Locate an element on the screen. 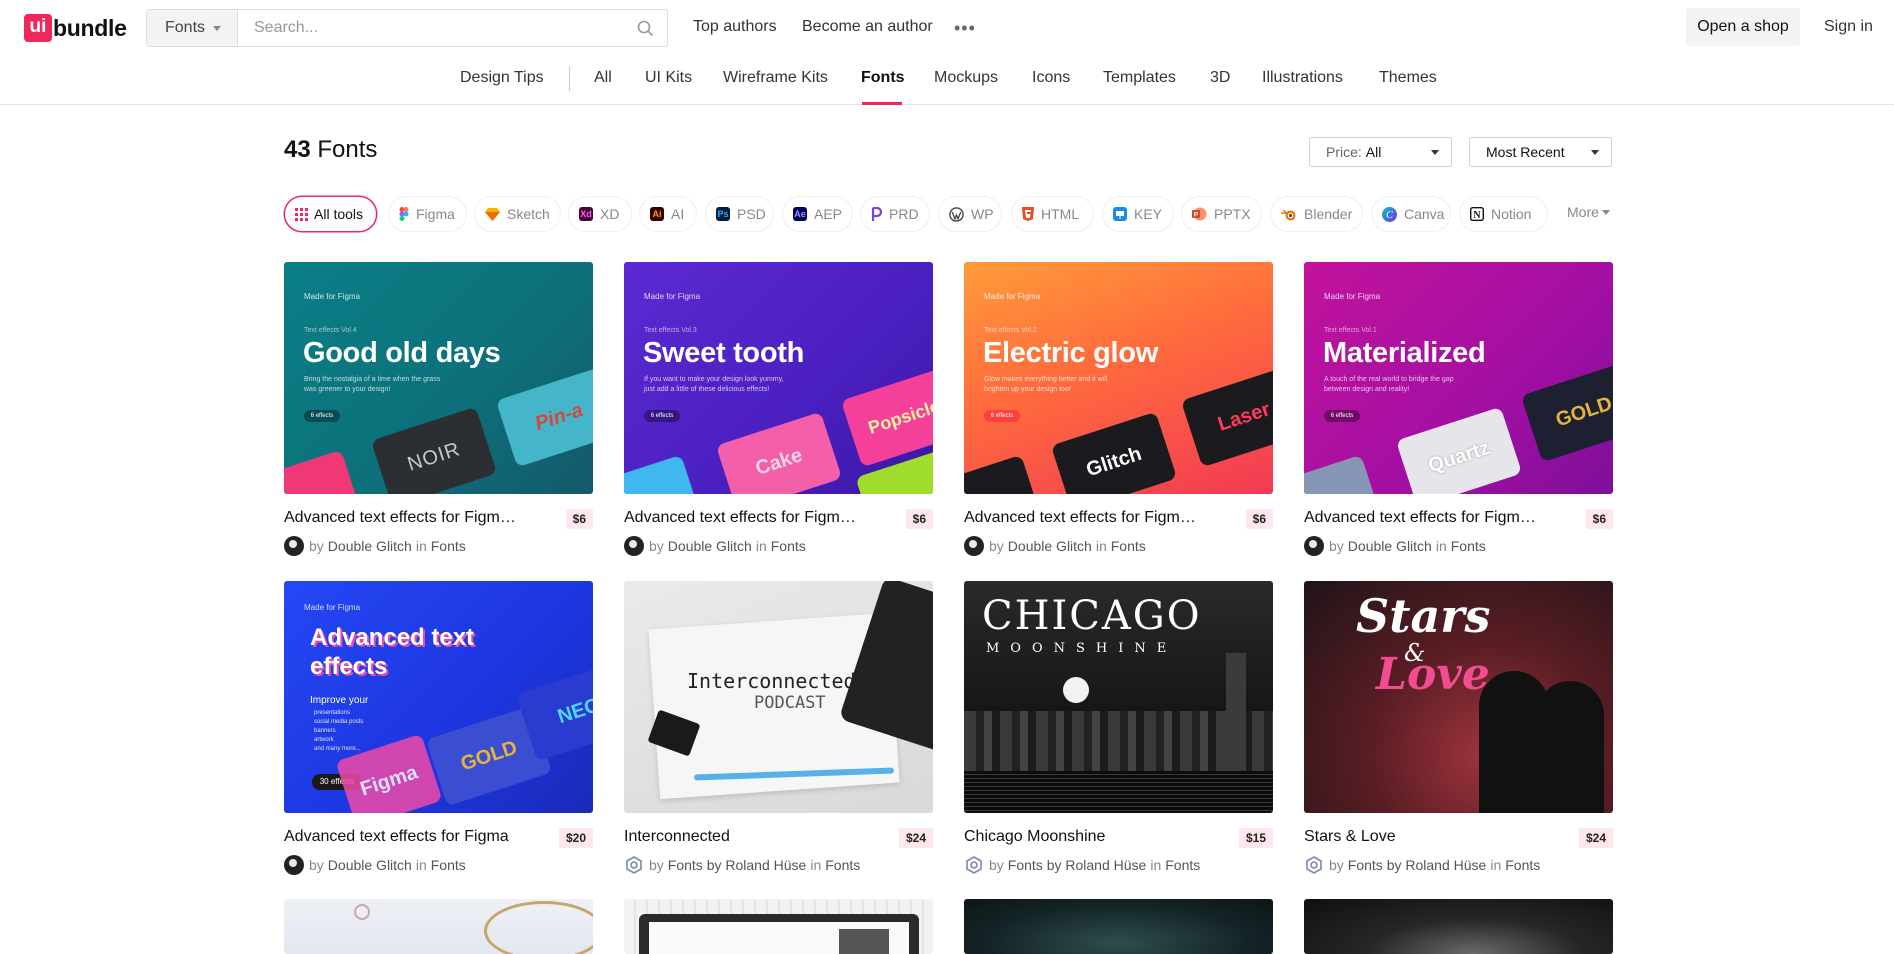 Image resolution: width=1894 pixels, height=954 pixels. tool-chip-figma: Figma is located at coordinates (427, 214).